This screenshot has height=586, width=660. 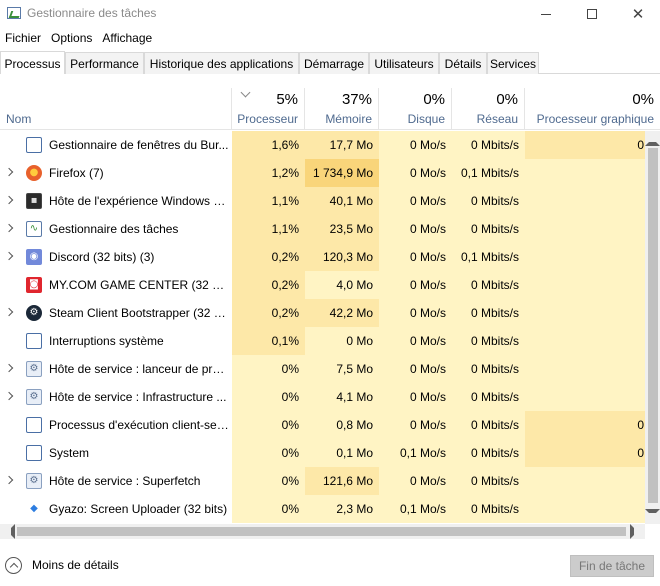 I want to click on window-manager-icon, so click(x=34, y=145).